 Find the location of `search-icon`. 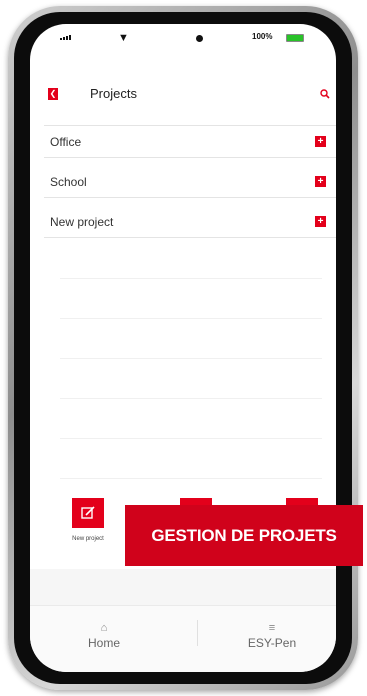

search-icon is located at coordinates (325, 94).